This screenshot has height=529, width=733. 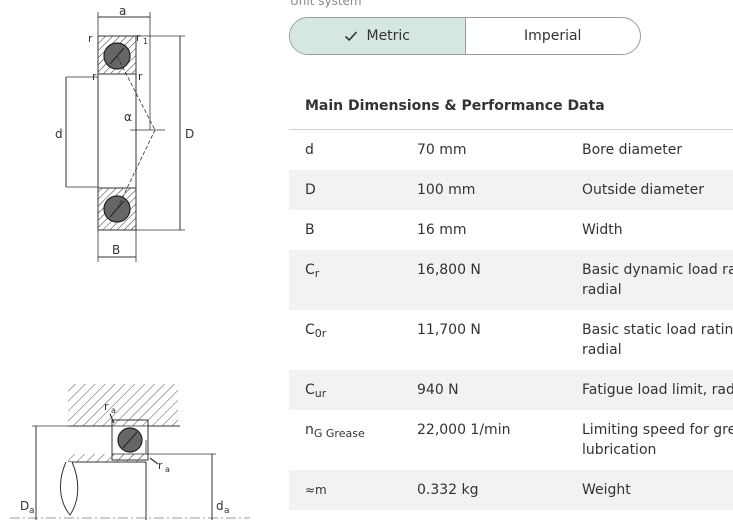 What do you see at coordinates (511, 230) in the screenshot?
I see `table-row: B 16 mm Width` at bounding box center [511, 230].